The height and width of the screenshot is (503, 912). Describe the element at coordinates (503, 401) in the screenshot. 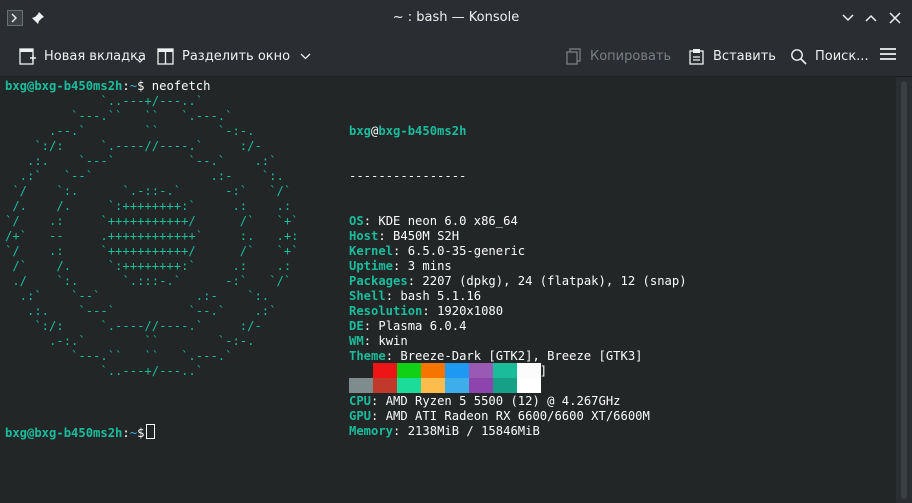

I see `info-value: AMD Ryzen 5 5500 (12) @ 4.267GHz` at that location.